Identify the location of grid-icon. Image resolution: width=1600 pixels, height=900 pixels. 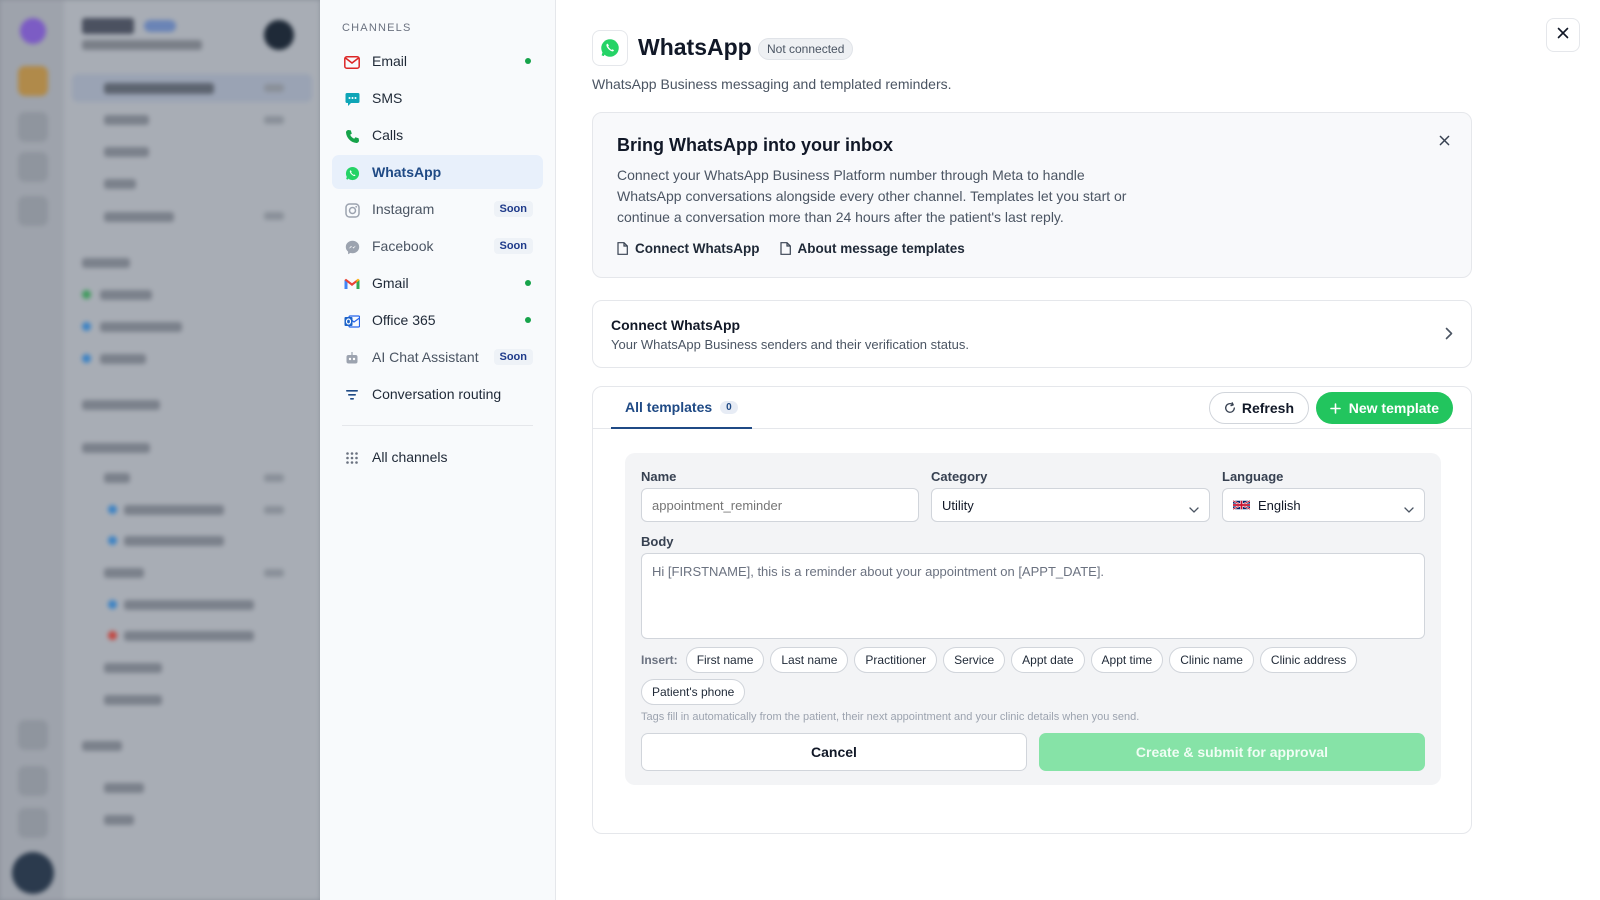
(352, 458).